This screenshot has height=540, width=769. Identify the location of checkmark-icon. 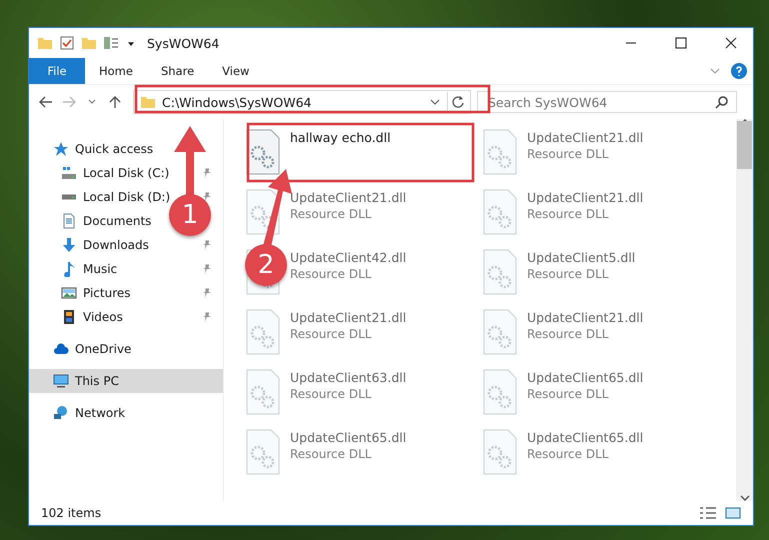
(67, 43).